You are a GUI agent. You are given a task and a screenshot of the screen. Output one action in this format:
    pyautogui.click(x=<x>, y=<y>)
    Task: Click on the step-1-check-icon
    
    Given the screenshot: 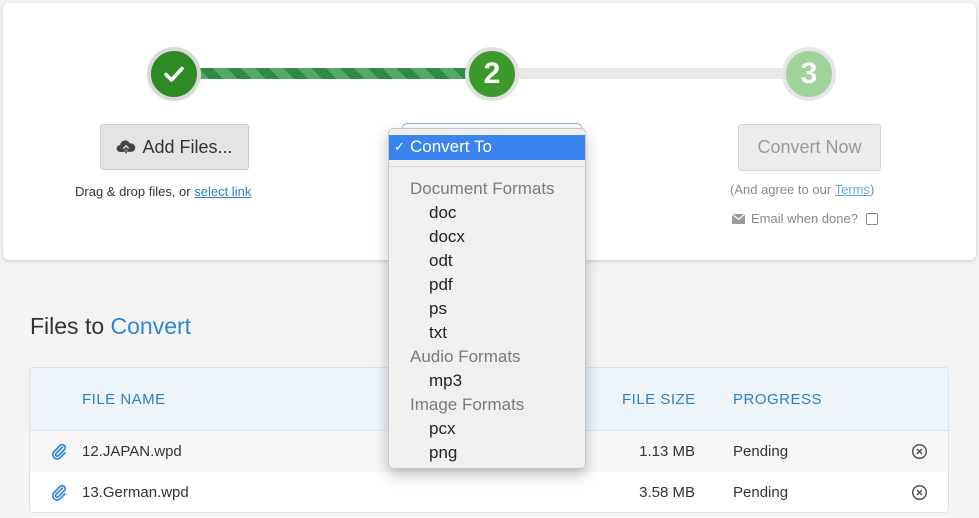 What is the action you would take?
    pyautogui.click(x=174, y=74)
    